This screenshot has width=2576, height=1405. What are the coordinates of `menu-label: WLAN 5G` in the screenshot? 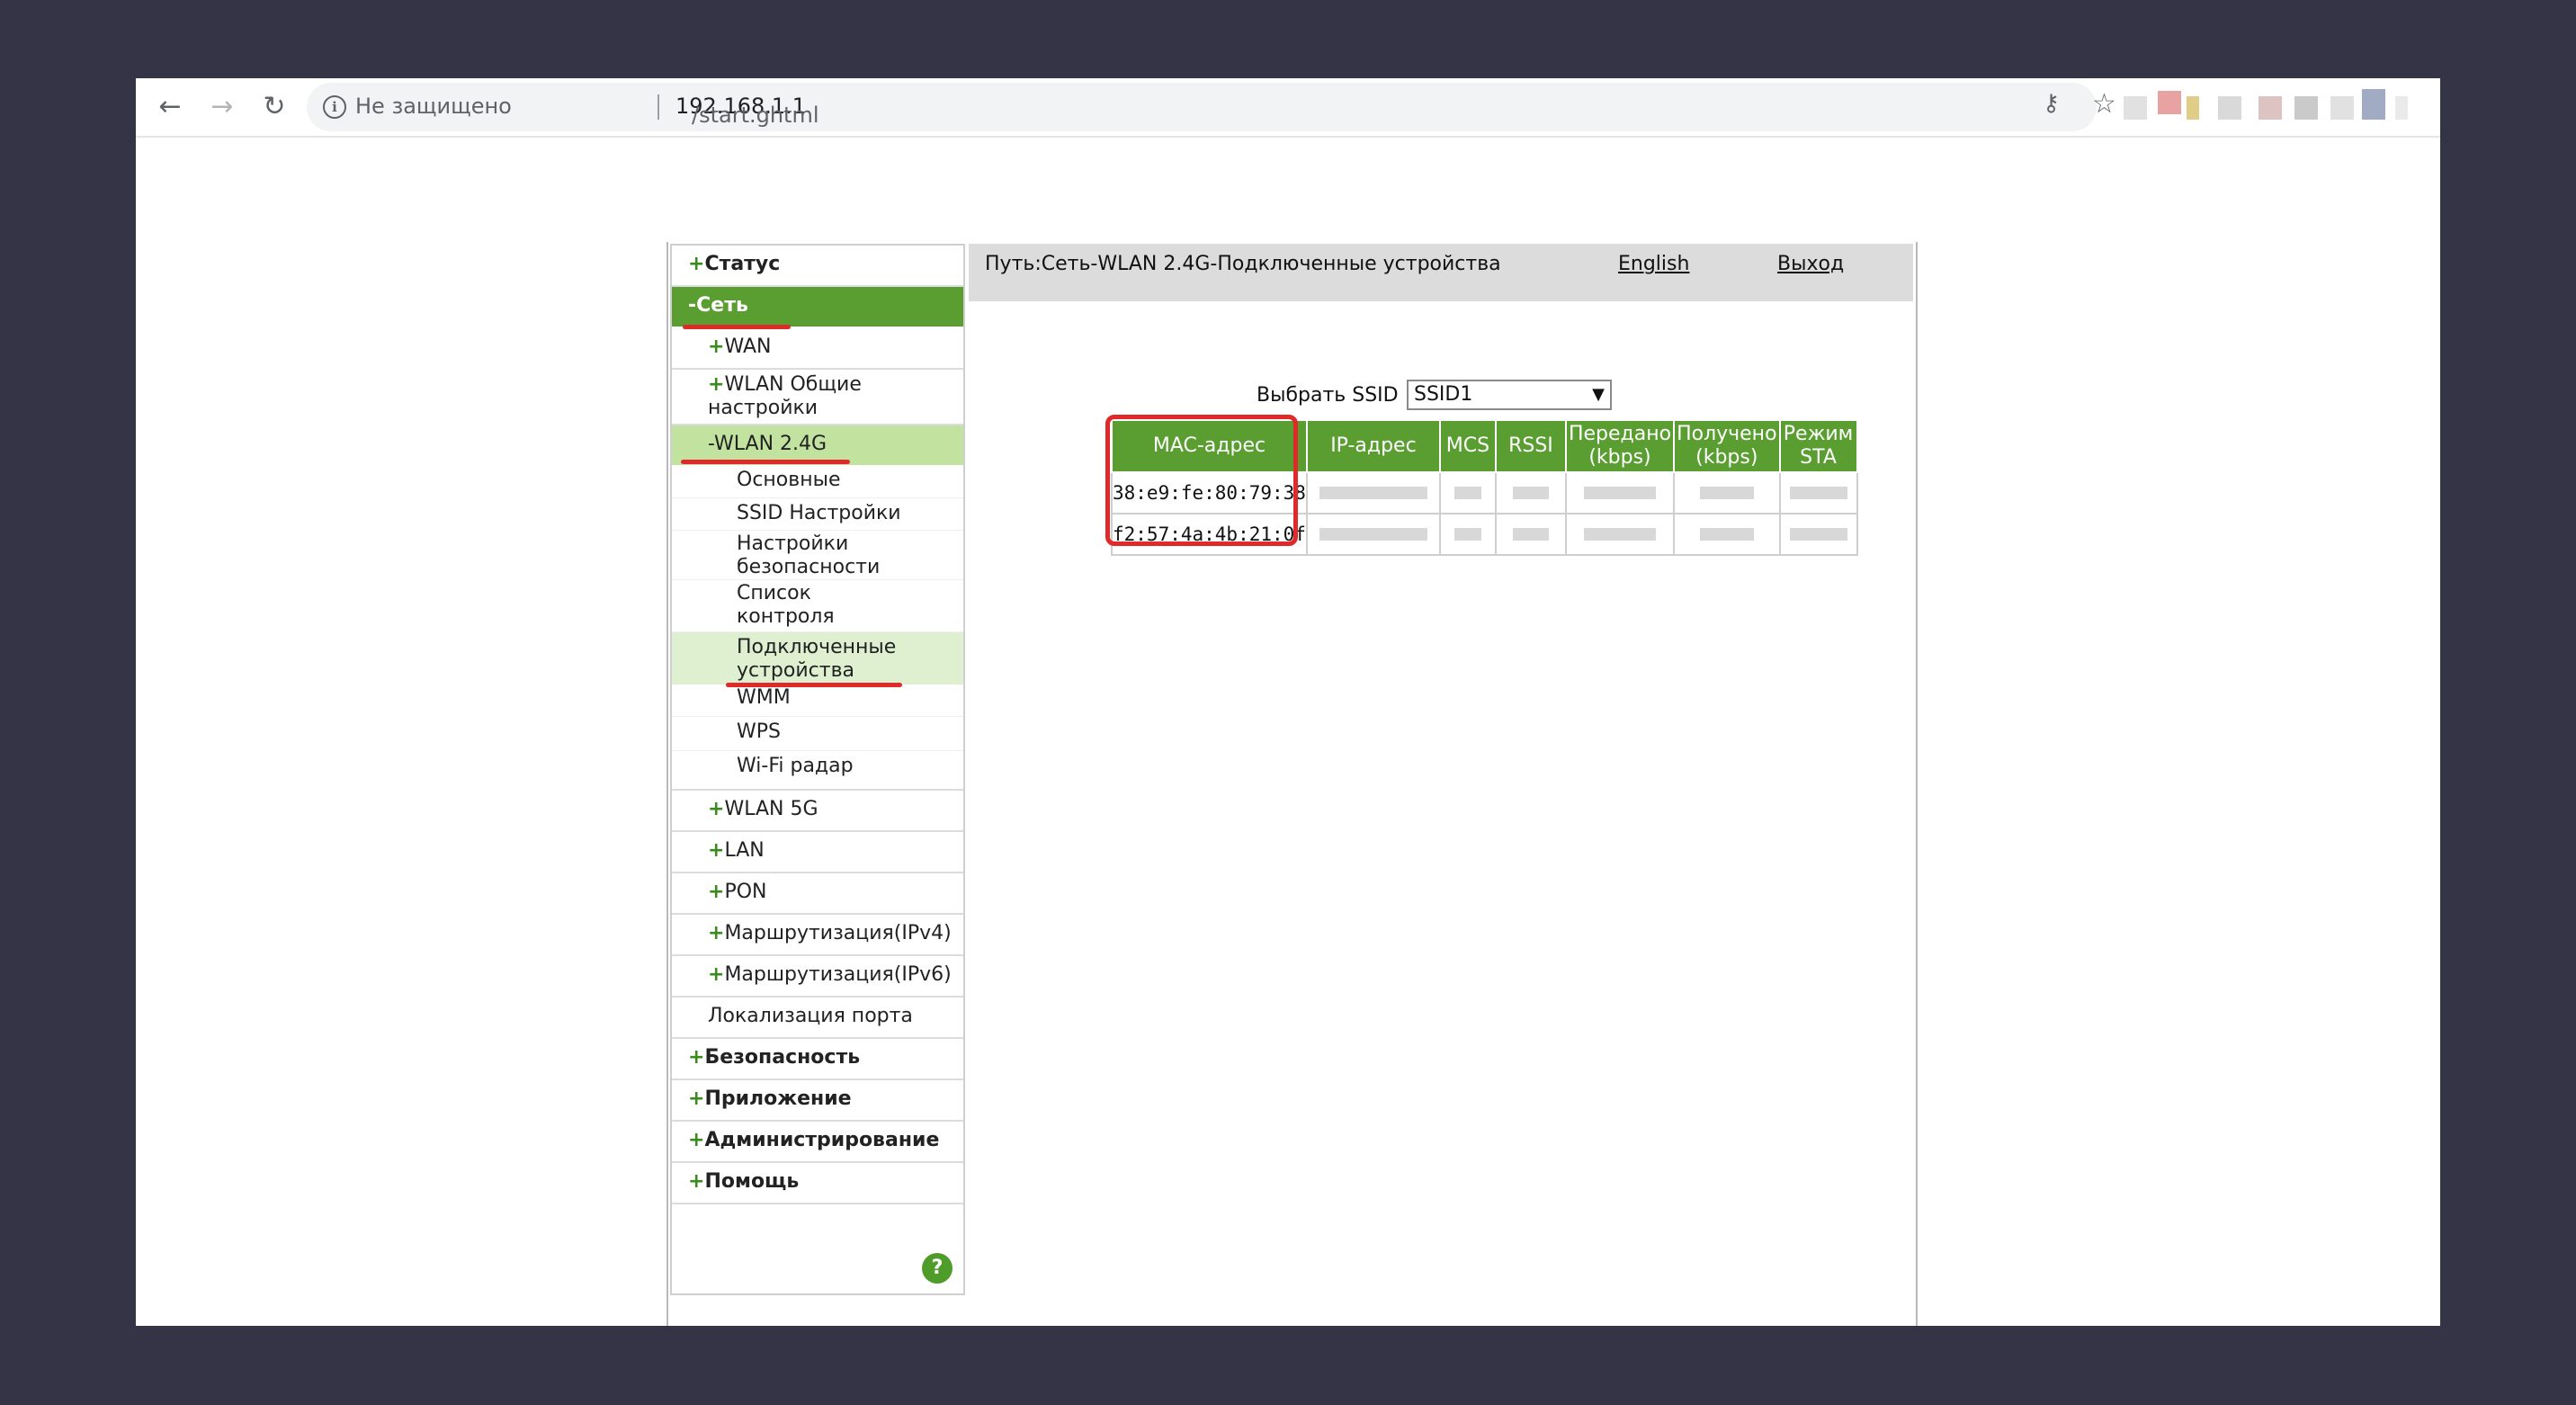 It's located at (771, 809).